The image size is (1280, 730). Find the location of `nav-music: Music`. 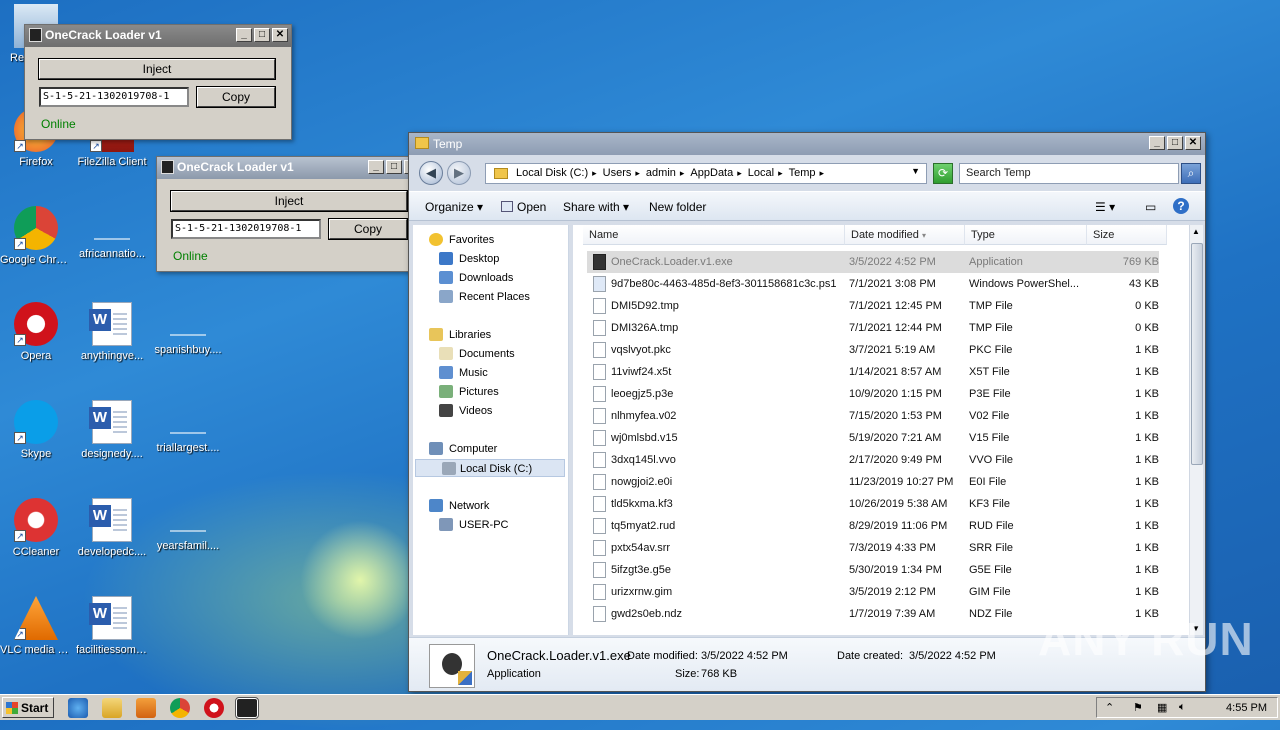

nav-music: Music is located at coordinates (462, 373).